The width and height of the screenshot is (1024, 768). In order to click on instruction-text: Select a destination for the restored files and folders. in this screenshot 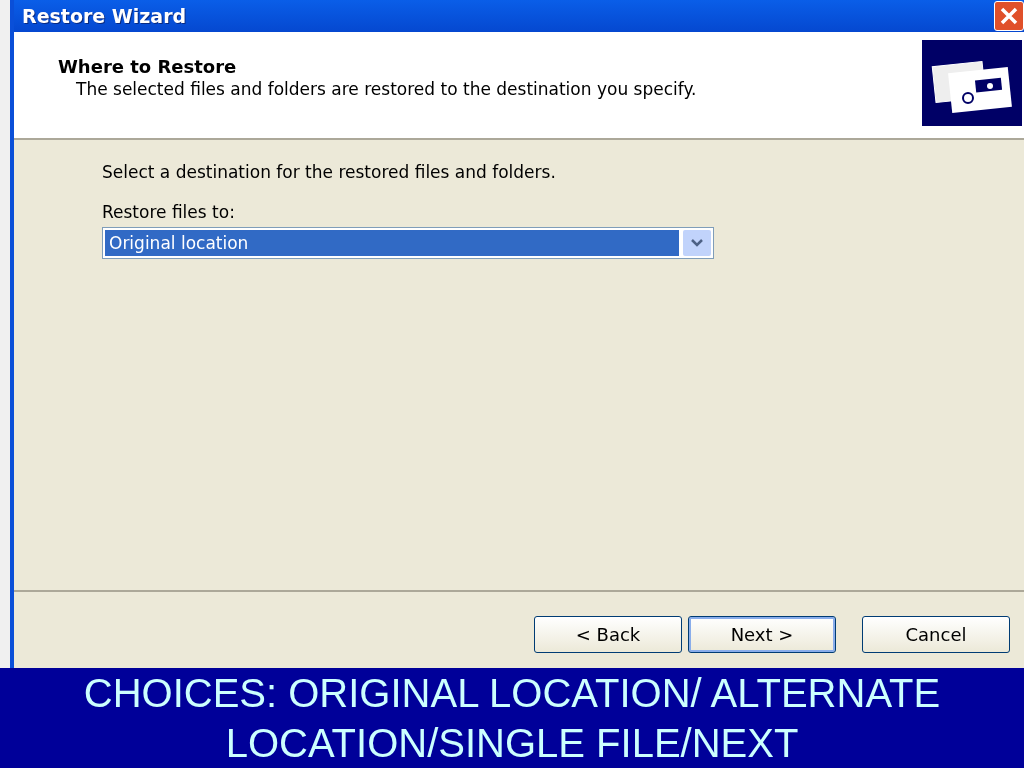, I will do `click(329, 172)`.